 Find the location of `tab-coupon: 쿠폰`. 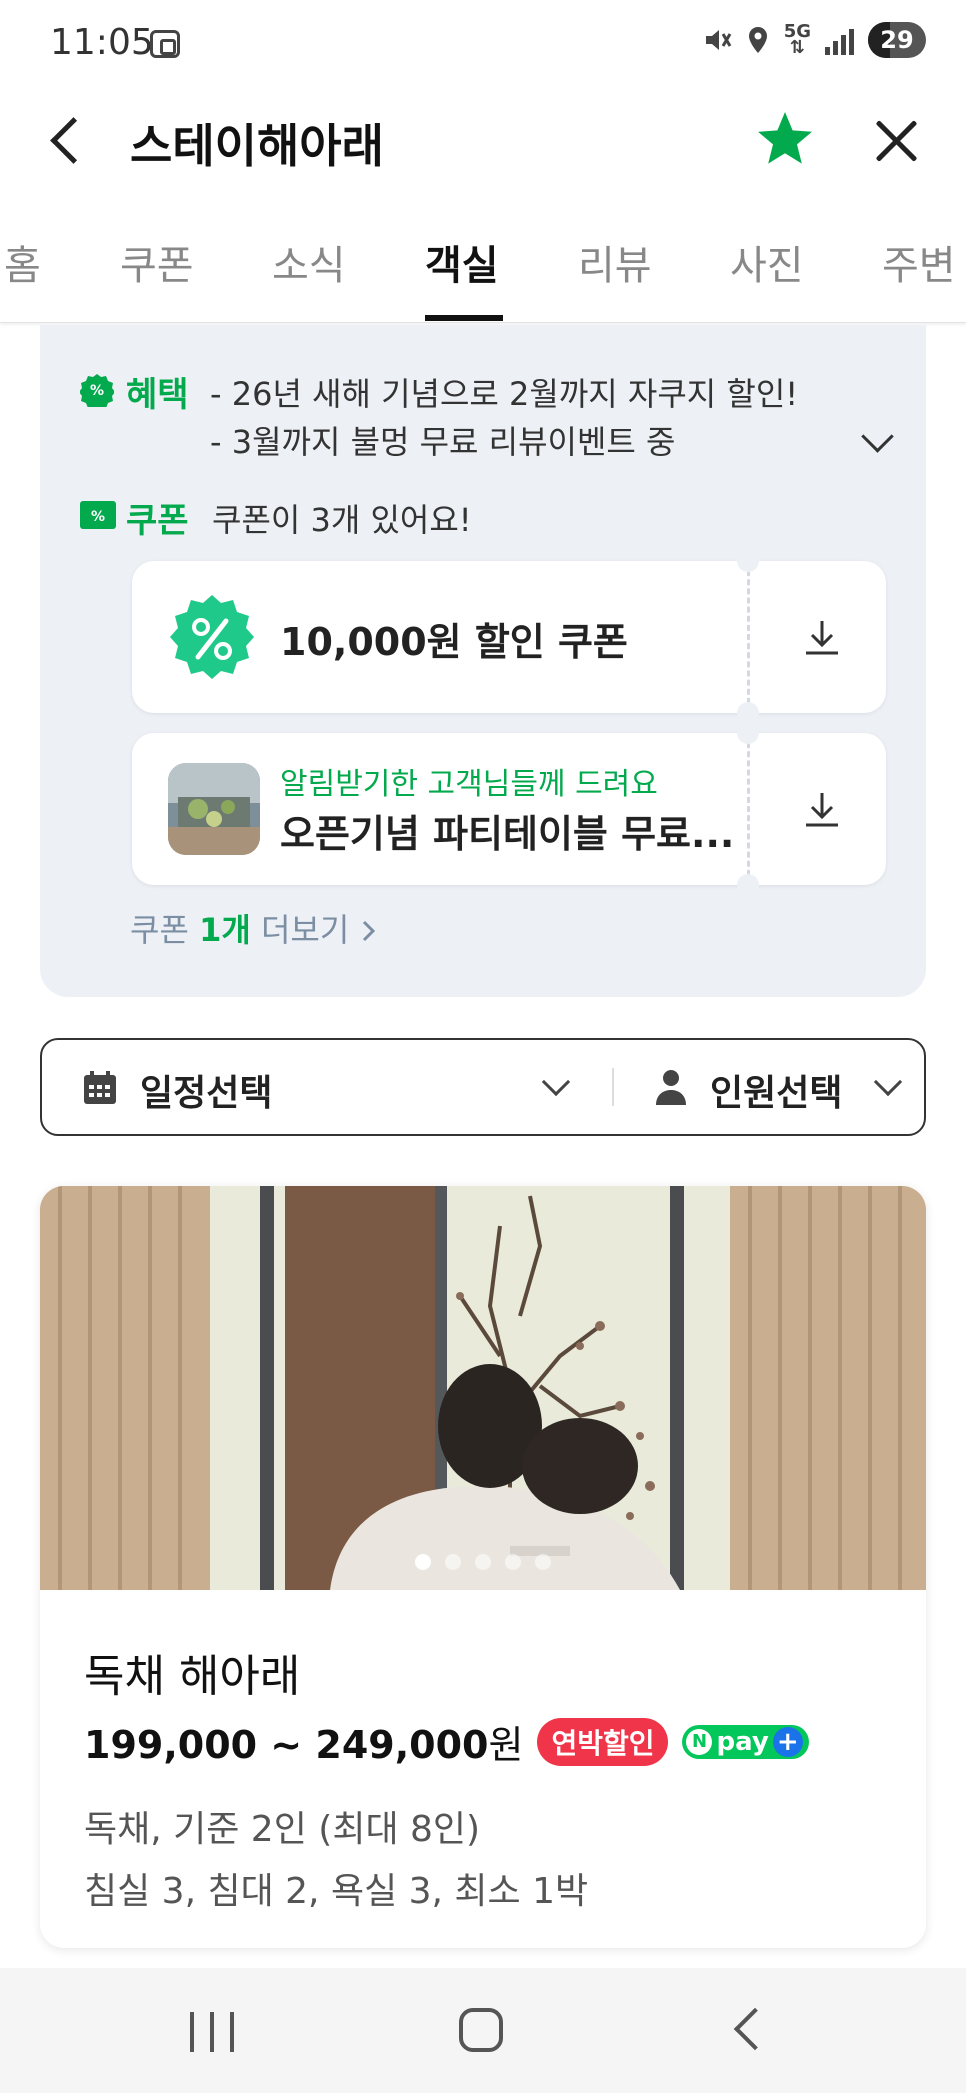

tab-coupon: 쿠폰 is located at coordinates (157, 262).